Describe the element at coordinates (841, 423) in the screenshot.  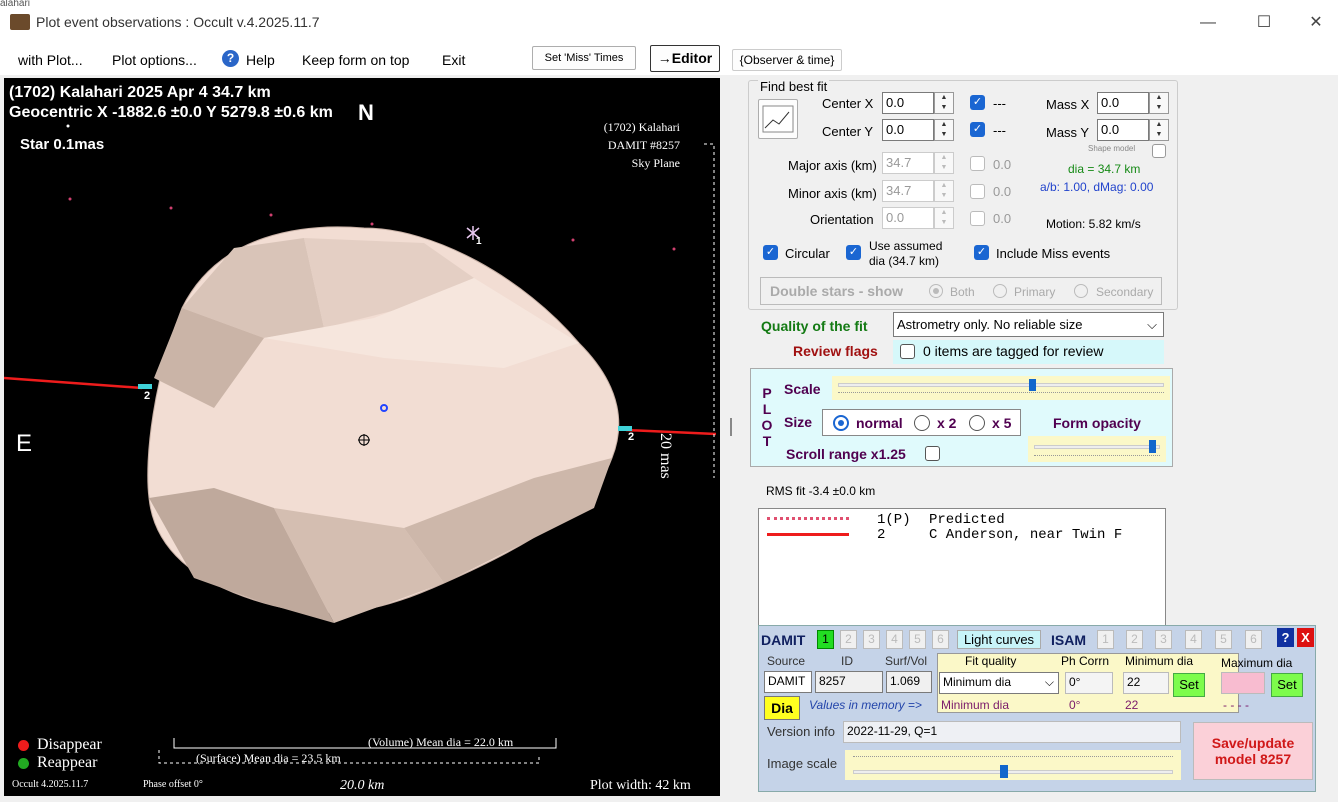
I see `size-normal-radio` at that location.